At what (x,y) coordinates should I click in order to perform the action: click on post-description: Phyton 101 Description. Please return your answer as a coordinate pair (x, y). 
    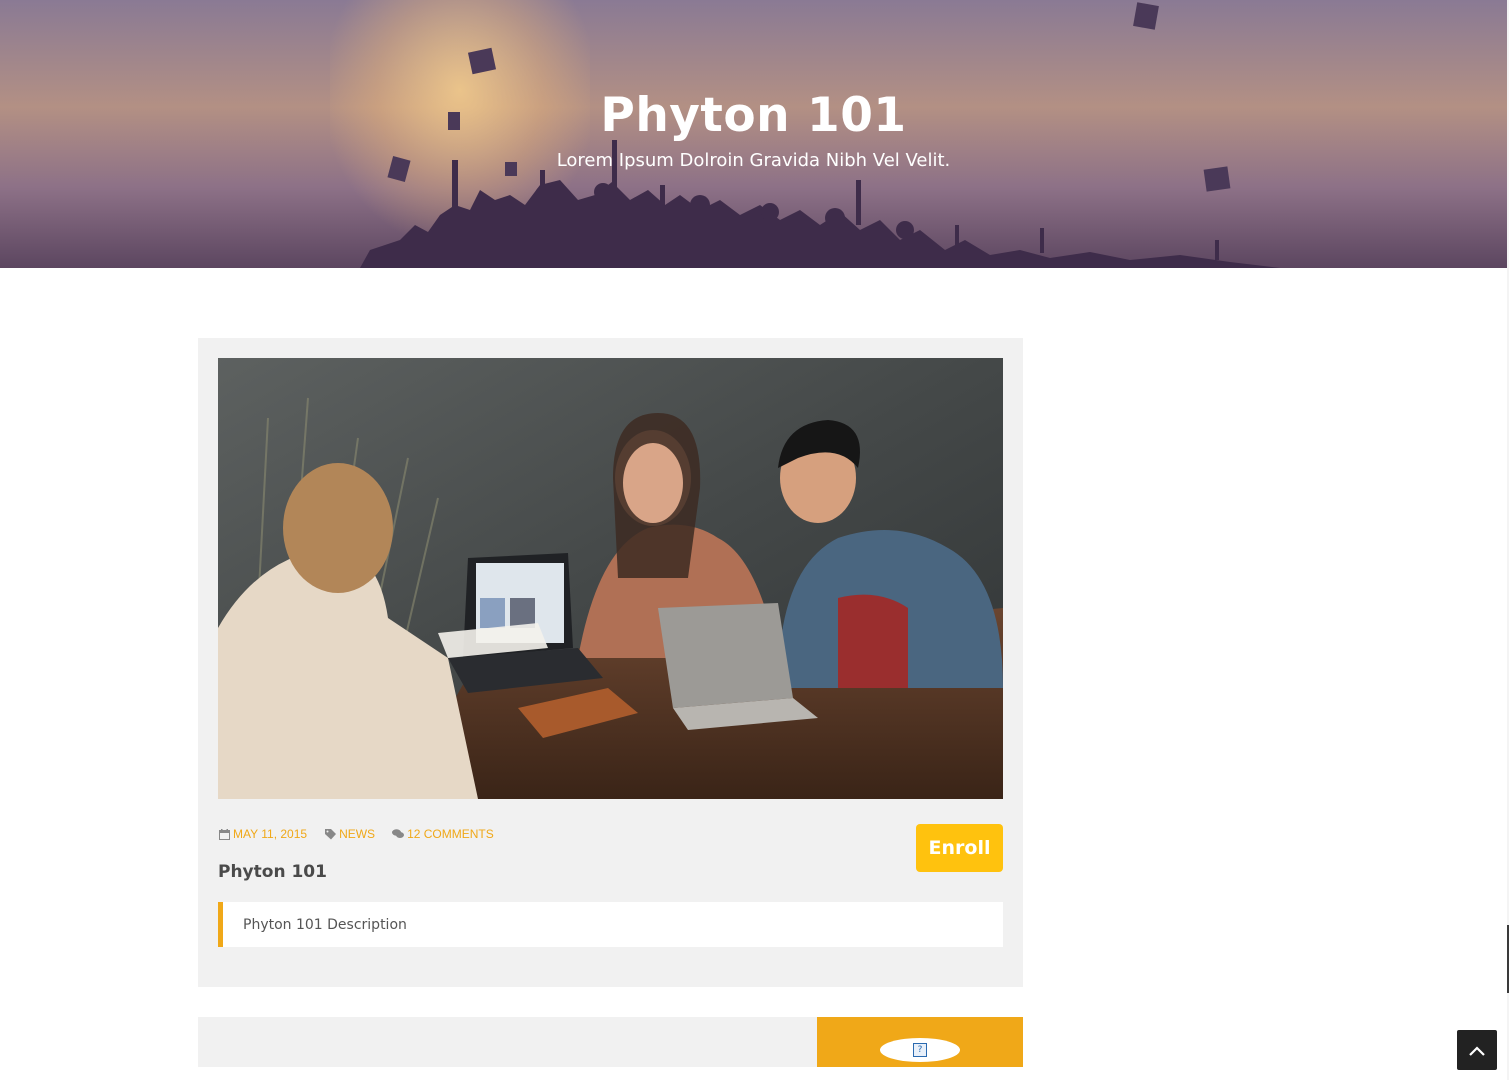
    Looking at the image, I should click on (610, 924).